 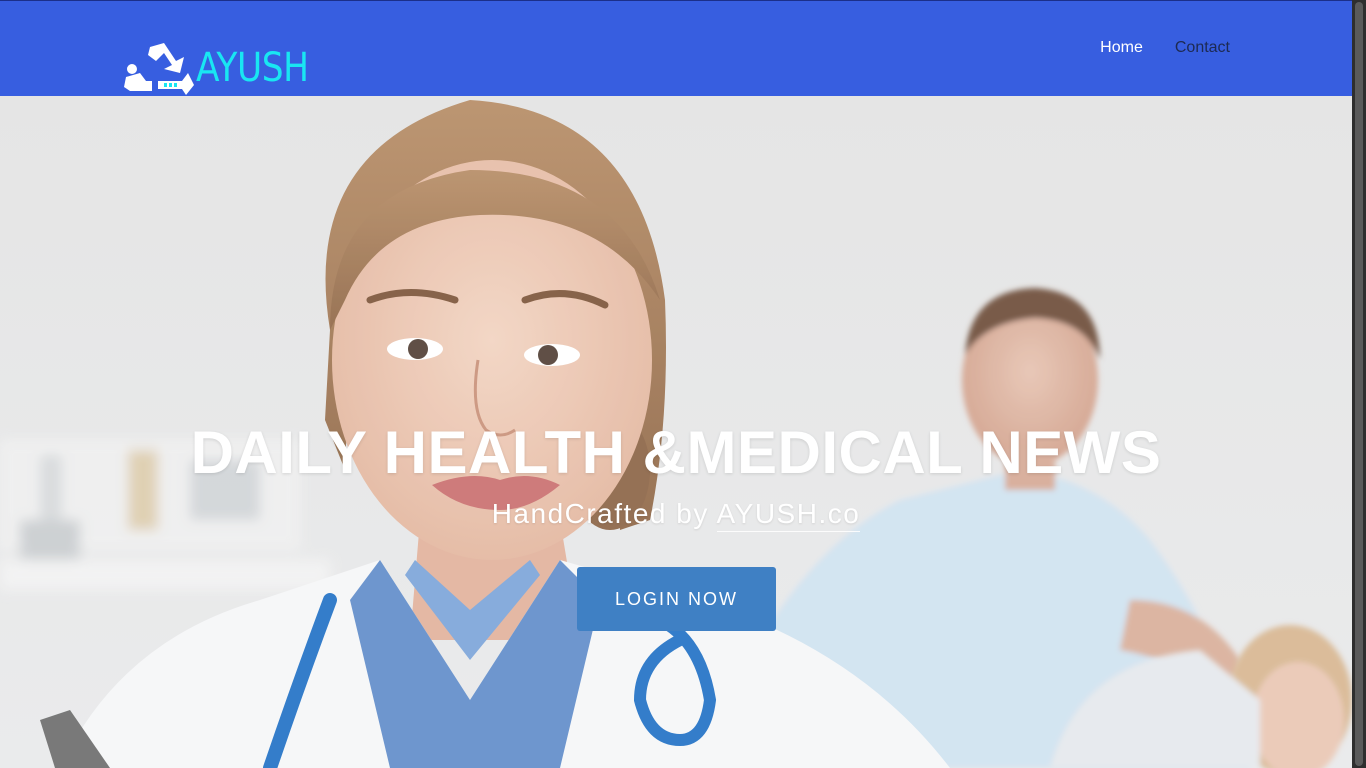 What do you see at coordinates (676, 452) in the screenshot?
I see `hero-title: DAILY HEALTH &MEDICAL NEWS` at bounding box center [676, 452].